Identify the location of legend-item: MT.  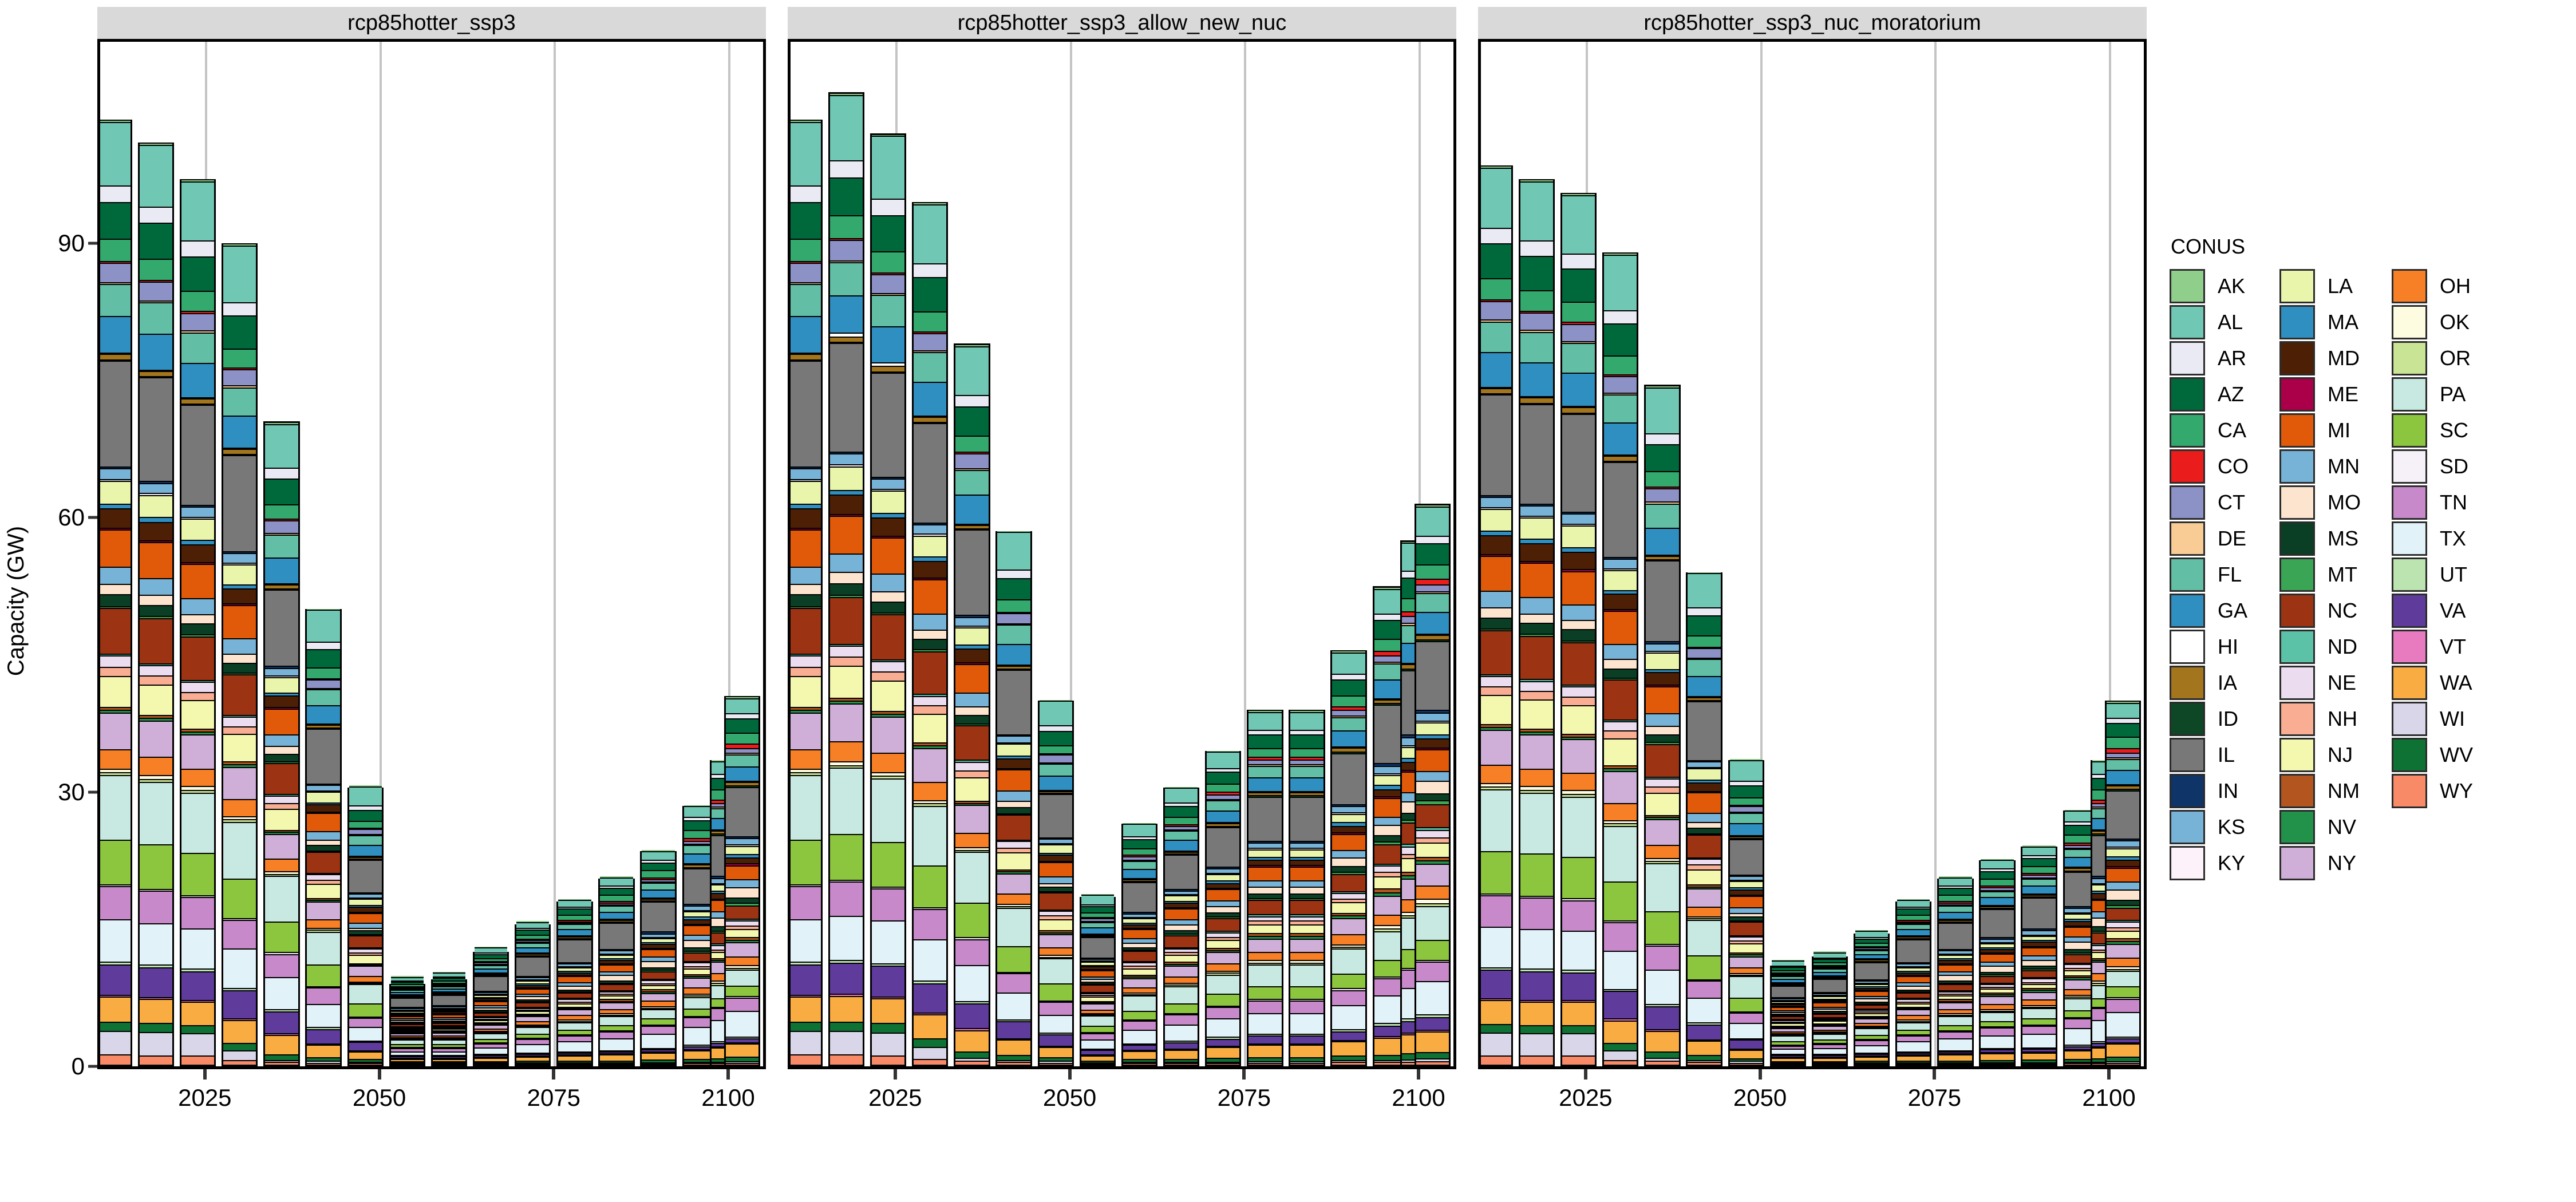
(2320, 574).